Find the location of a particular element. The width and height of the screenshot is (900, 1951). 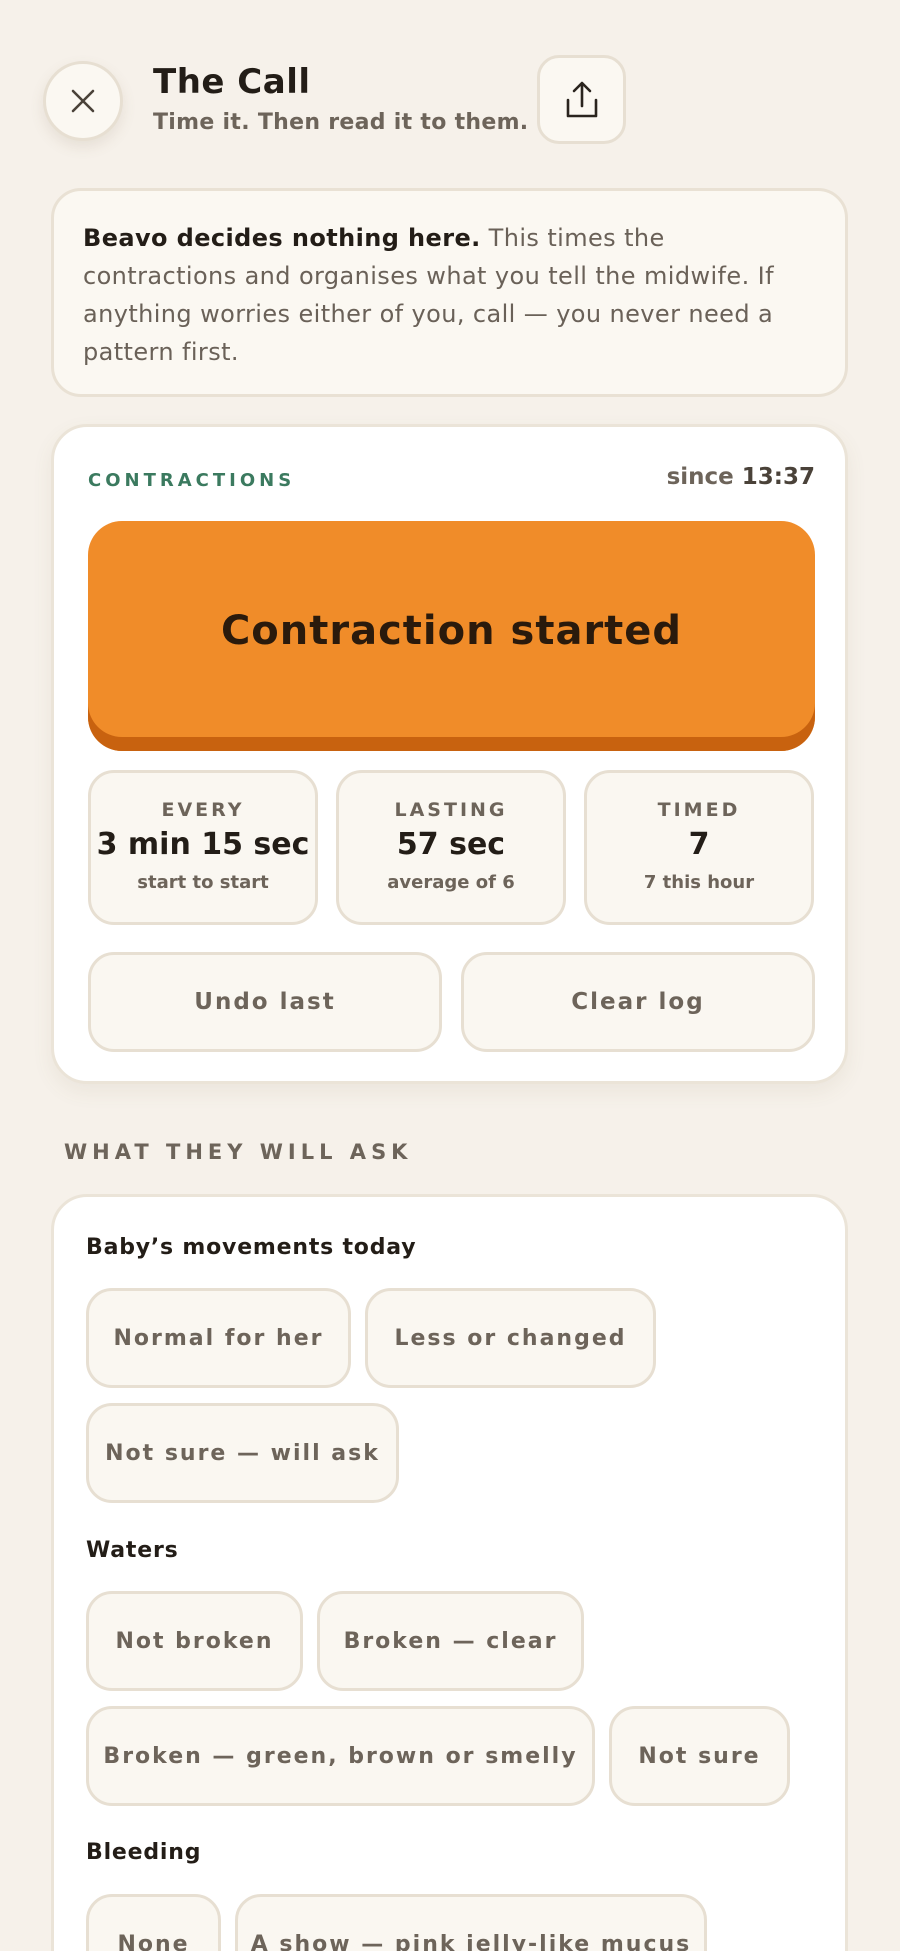

stat-sub: average of 6 is located at coordinates (451, 882).